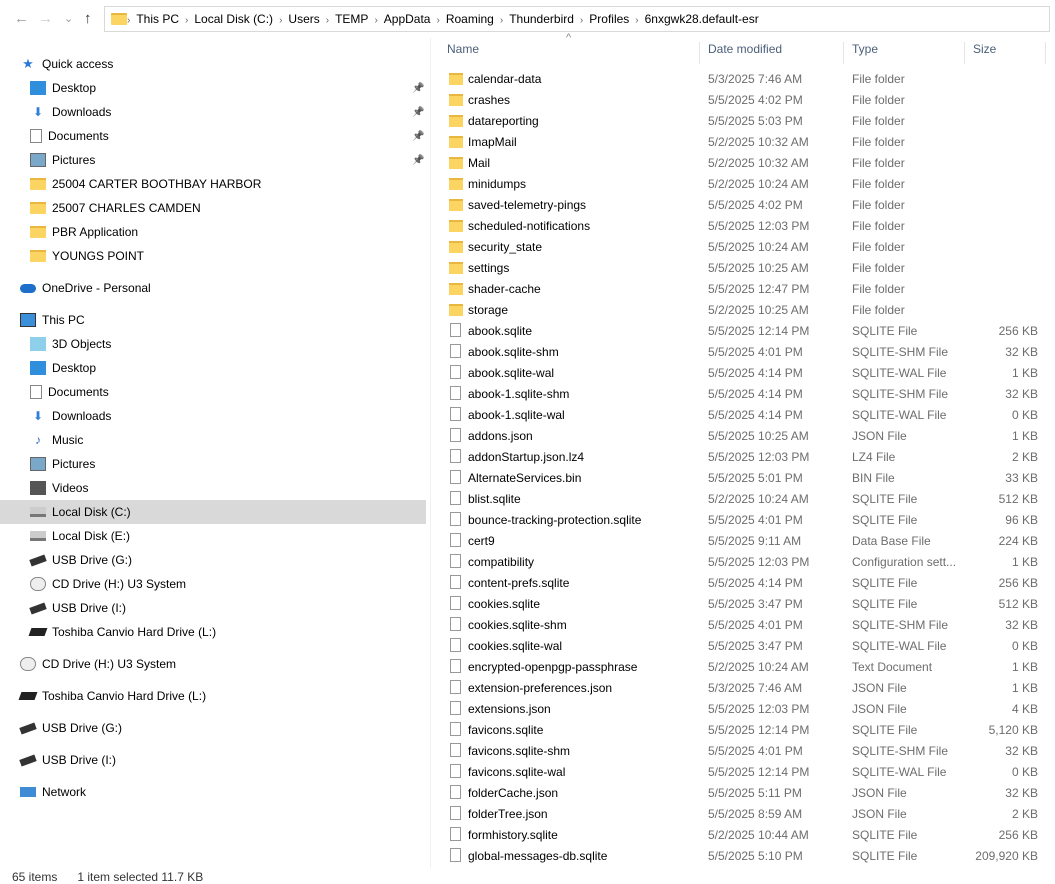 This screenshot has height=884, width=1055. What do you see at coordinates (88, 18) in the screenshot?
I see `up-button: ↑` at bounding box center [88, 18].